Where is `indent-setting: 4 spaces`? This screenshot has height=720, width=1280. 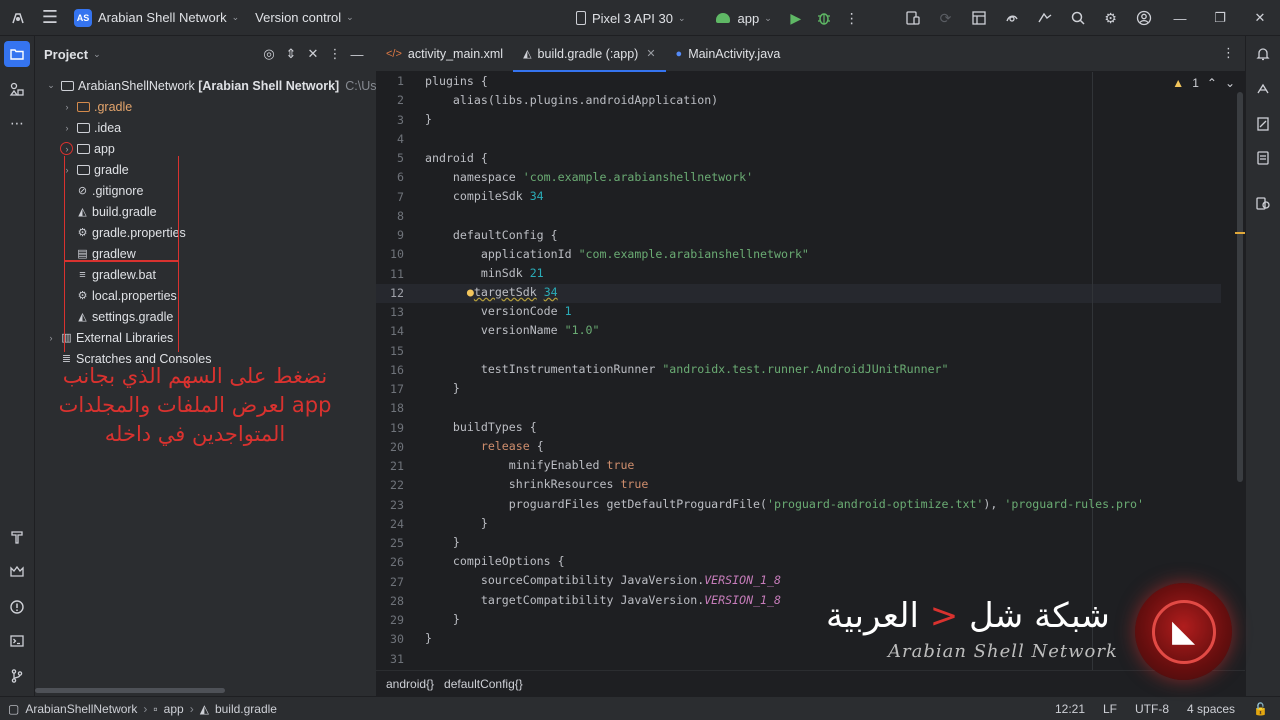 indent-setting: 4 spaces is located at coordinates (1211, 709).